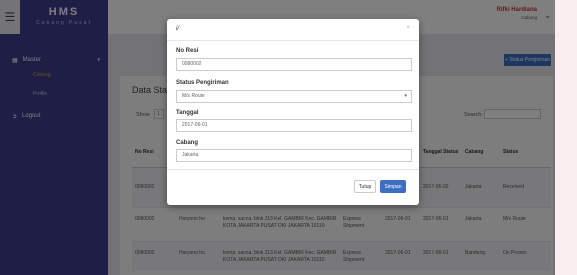  Describe the element at coordinates (187, 51) in the screenshot. I see `no-resi-label: No Resi` at that location.